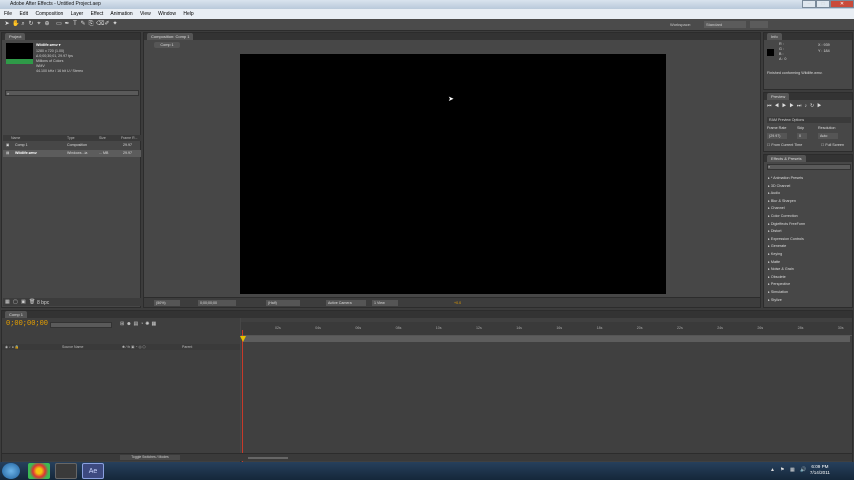 The image size is (854, 480). I want to click on menu-help: Help, so click(188, 14).